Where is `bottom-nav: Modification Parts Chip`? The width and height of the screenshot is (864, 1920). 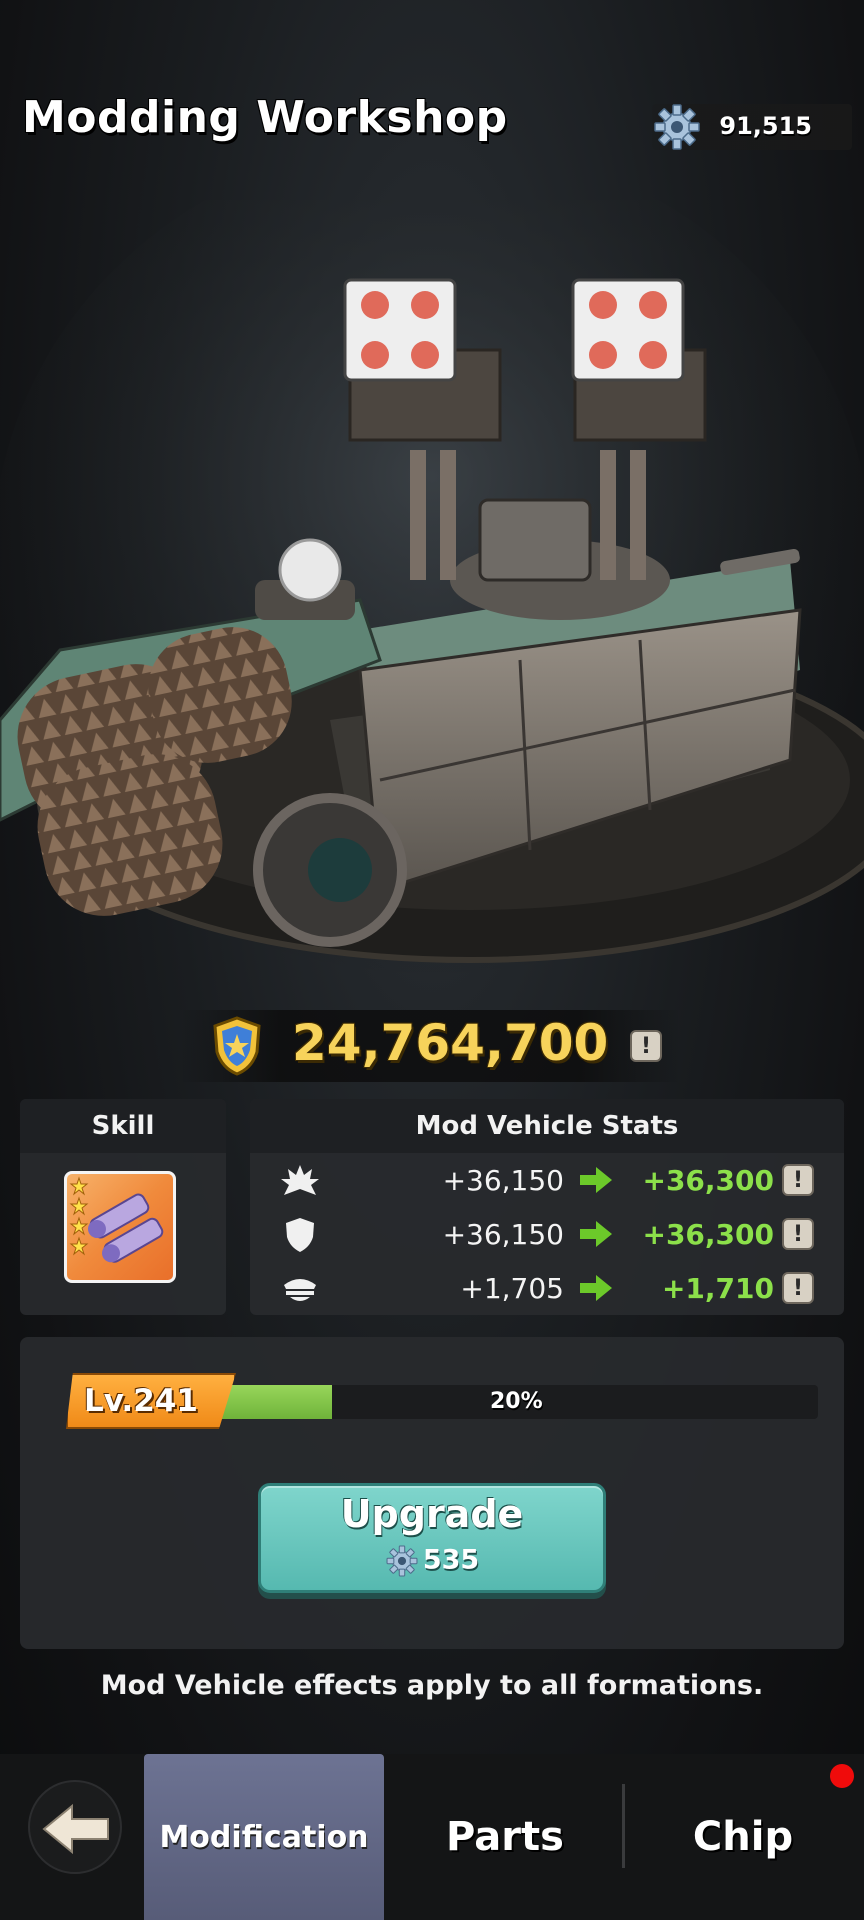 bottom-nav: Modification Parts Chip is located at coordinates (432, 1837).